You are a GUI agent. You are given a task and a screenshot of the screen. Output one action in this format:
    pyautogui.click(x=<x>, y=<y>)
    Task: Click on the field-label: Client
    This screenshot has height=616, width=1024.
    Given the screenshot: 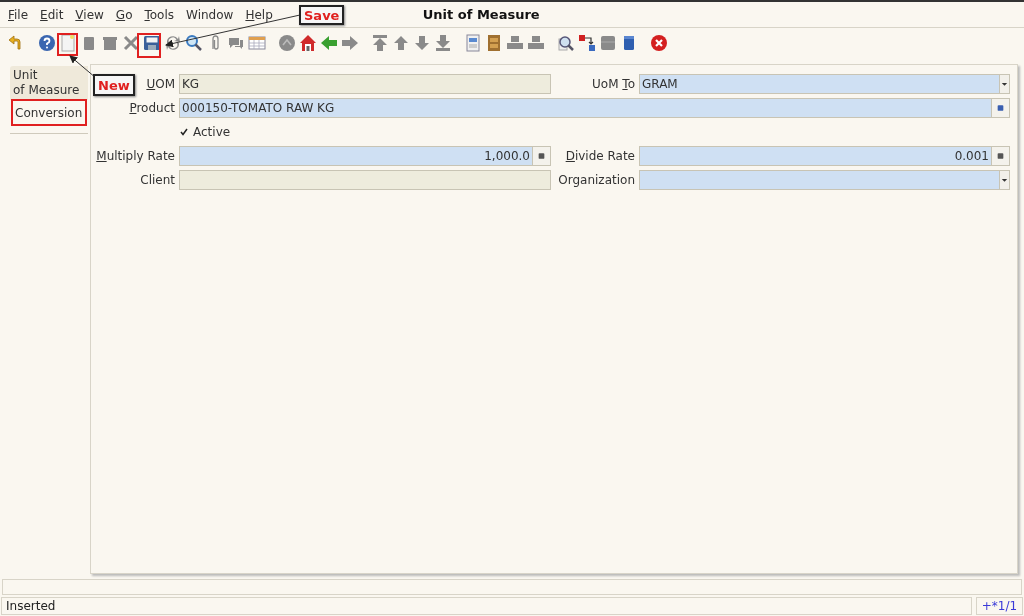 What is the action you would take?
    pyautogui.click(x=157, y=180)
    